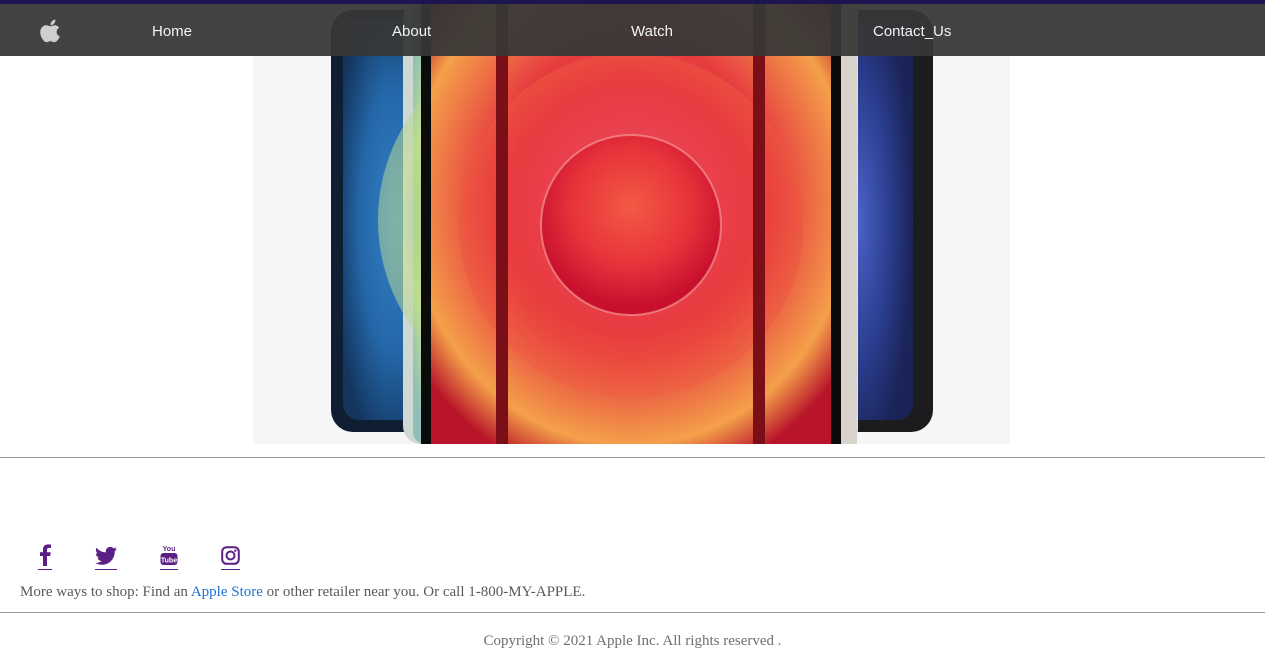 The width and height of the screenshot is (1265, 670). Describe the element at coordinates (411, 31) in the screenshot. I see `nav-link-about: About` at that location.